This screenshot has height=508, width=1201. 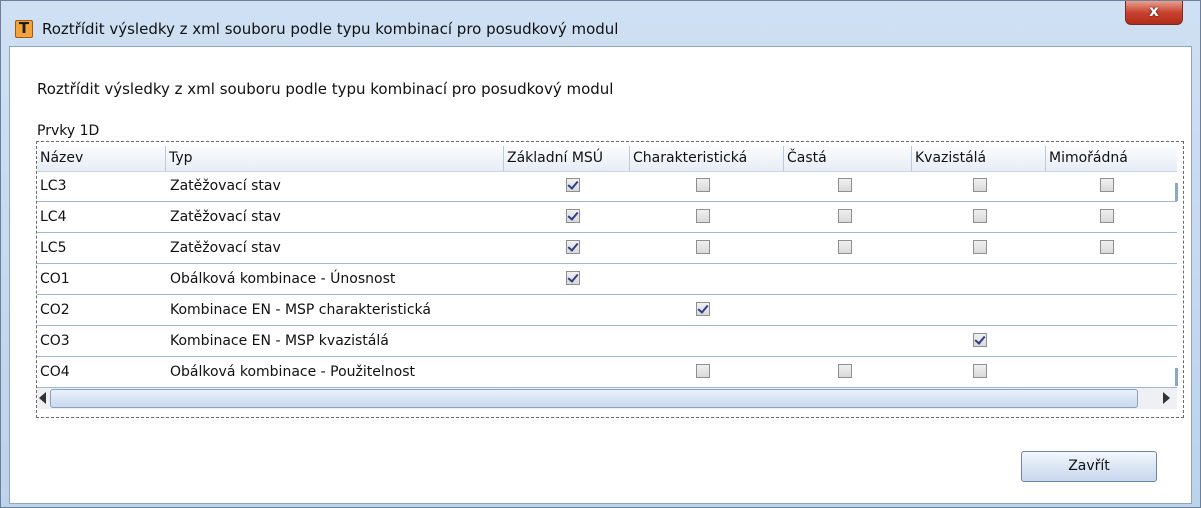 I want to click on cell-name: LC5, so click(x=53, y=248).